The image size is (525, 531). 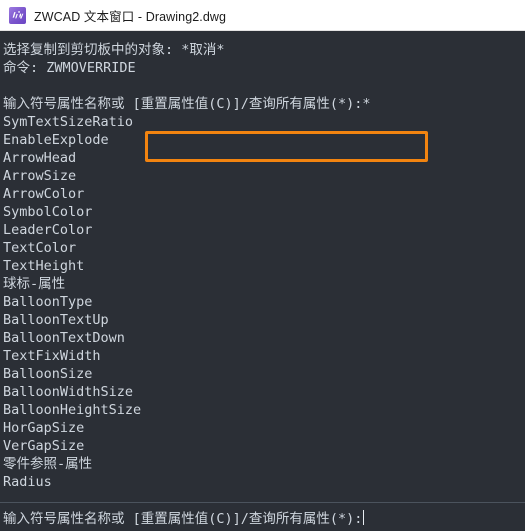 I want to click on zwcad-app-icon, so click(x=17, y=15).